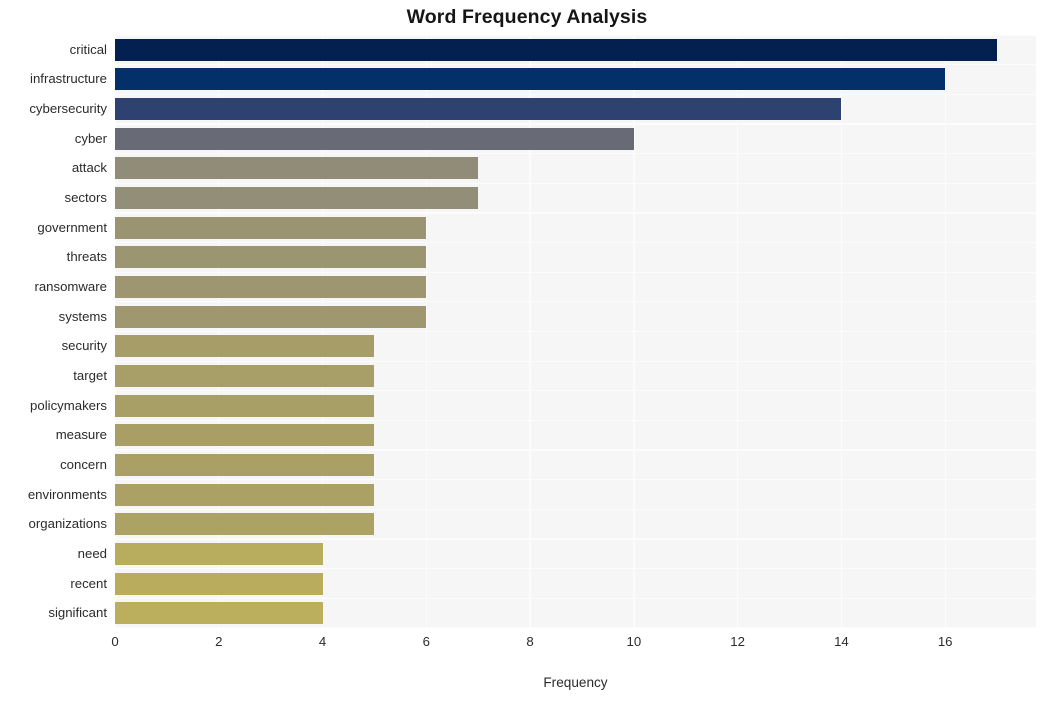 This screenshot has width=1054, height=701. I want to click on y-axis-tick-label: cybersecurity, so click(68, 109).